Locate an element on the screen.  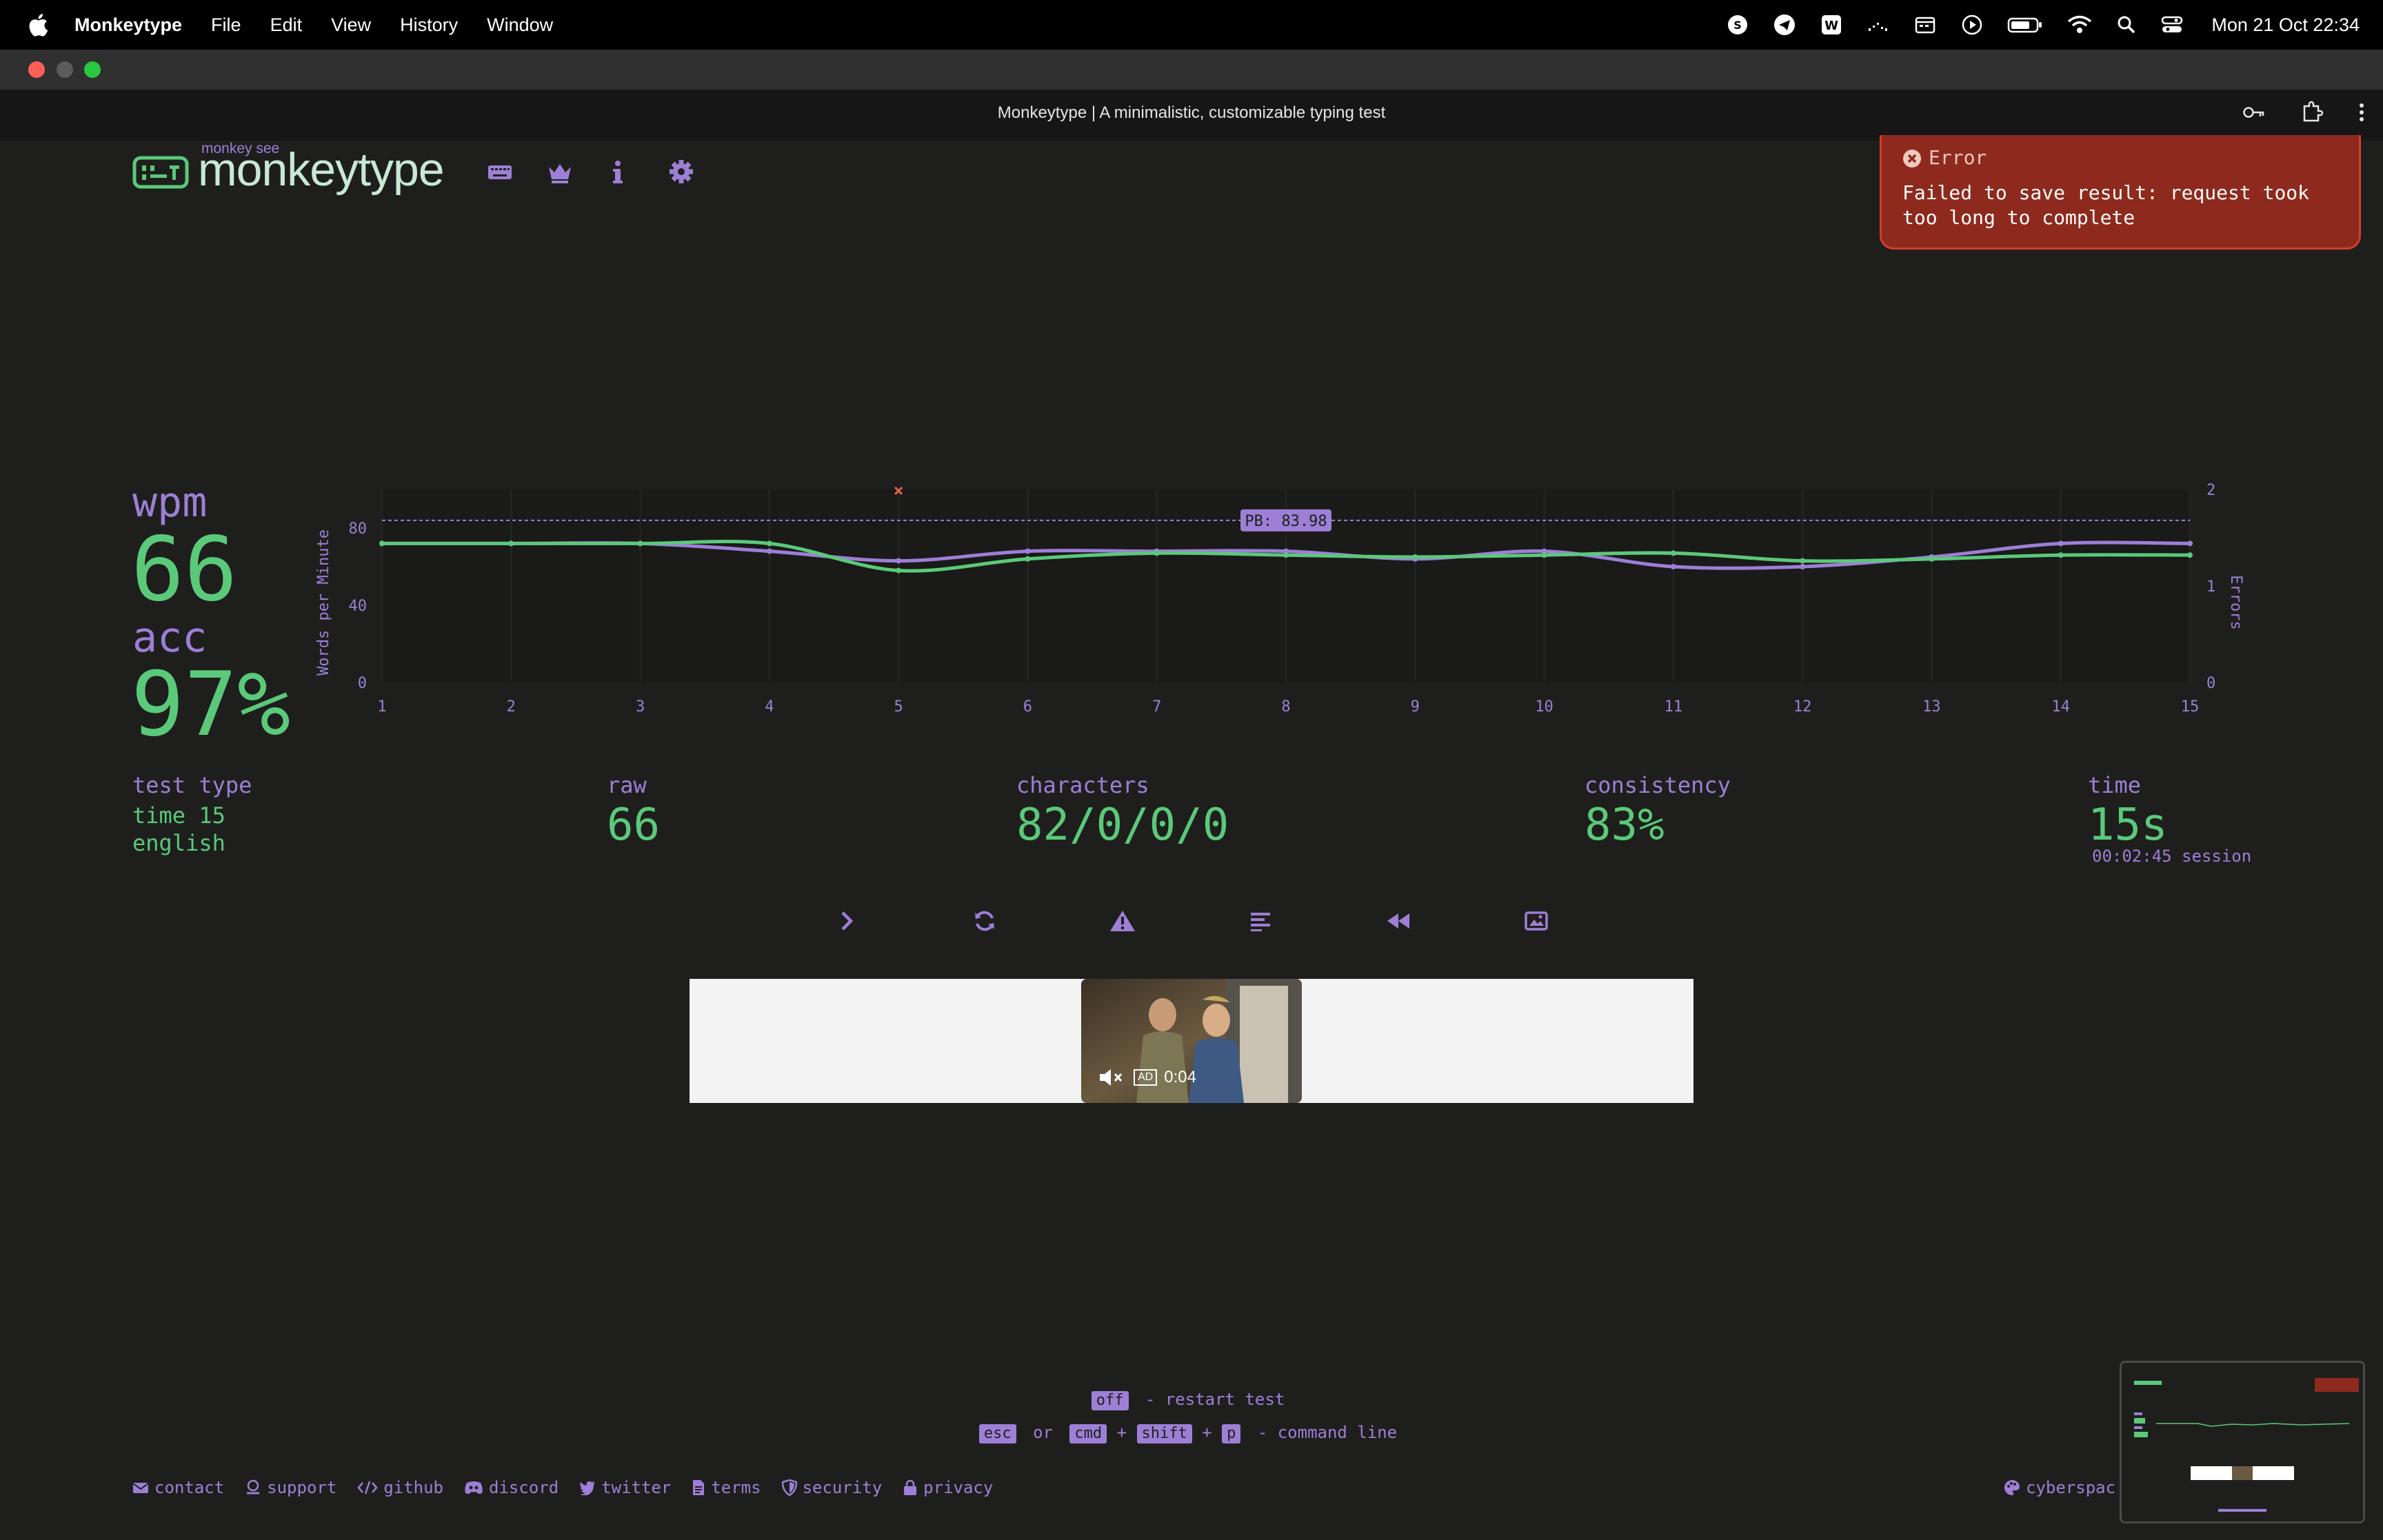
footer-support: support is located at coordinates (290, 1487).